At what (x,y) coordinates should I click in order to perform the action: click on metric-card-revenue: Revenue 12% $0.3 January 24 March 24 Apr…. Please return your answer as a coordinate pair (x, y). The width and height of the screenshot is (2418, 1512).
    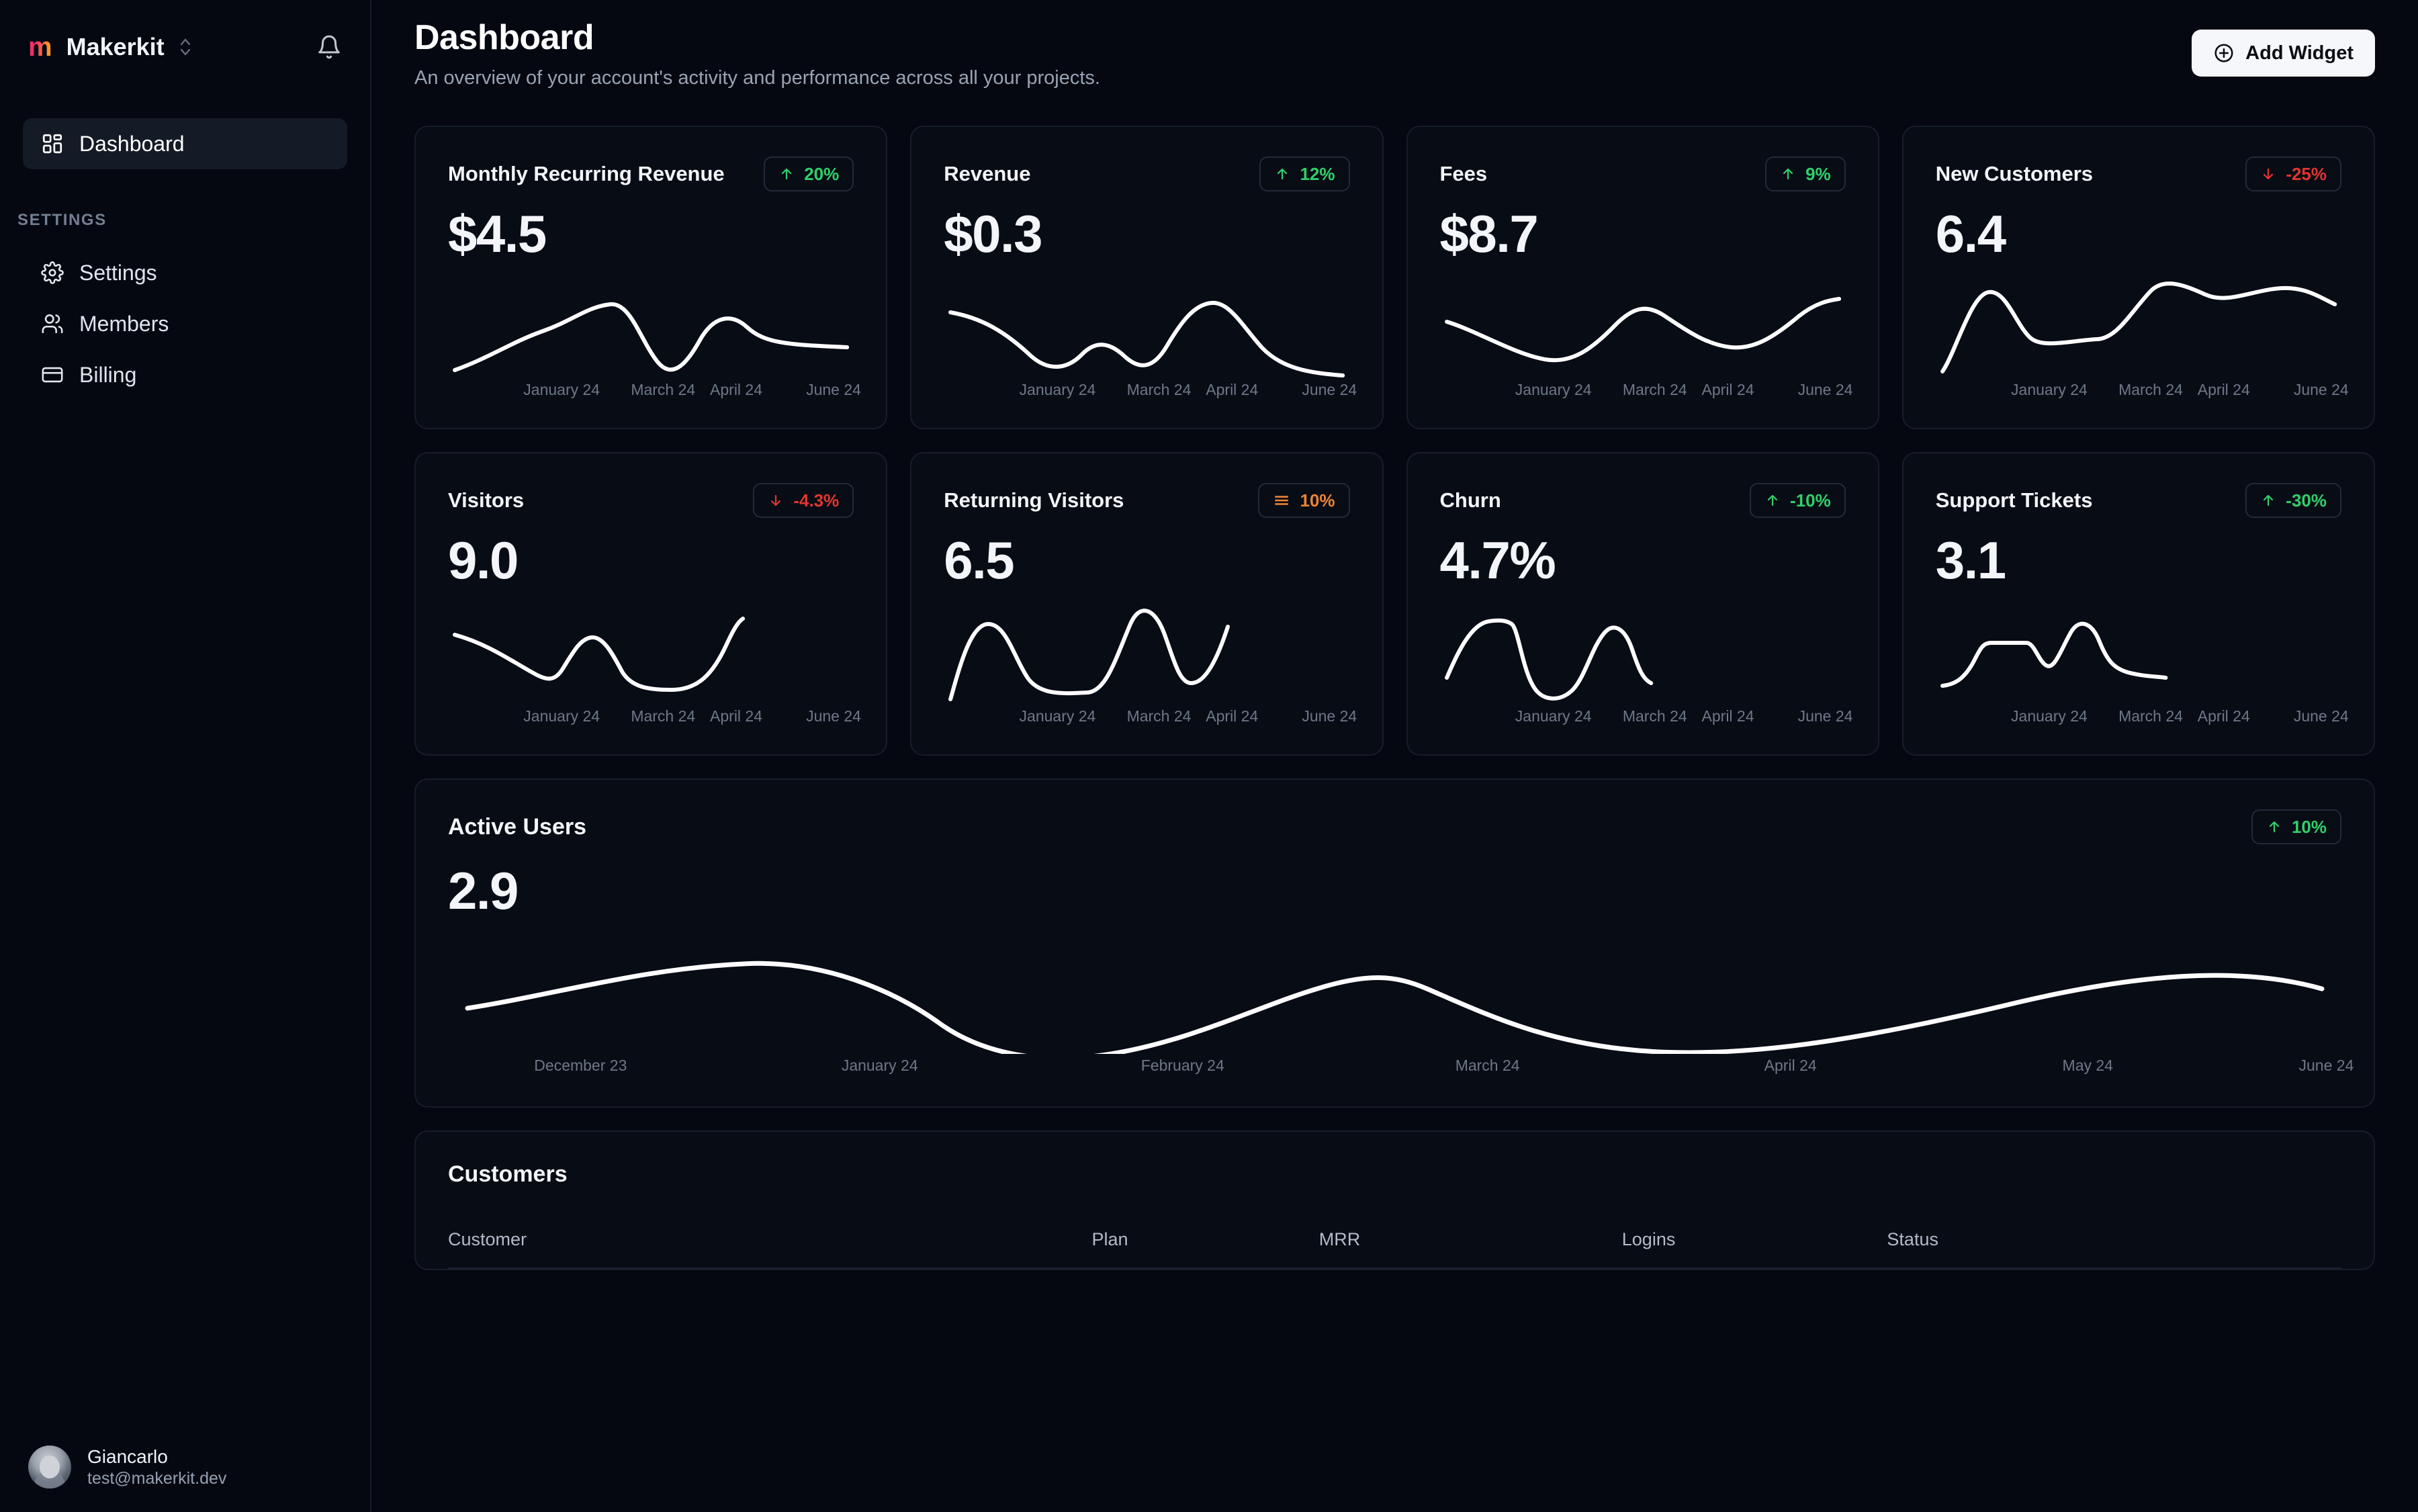
    Looking at the image, I should click on (1147, 277).